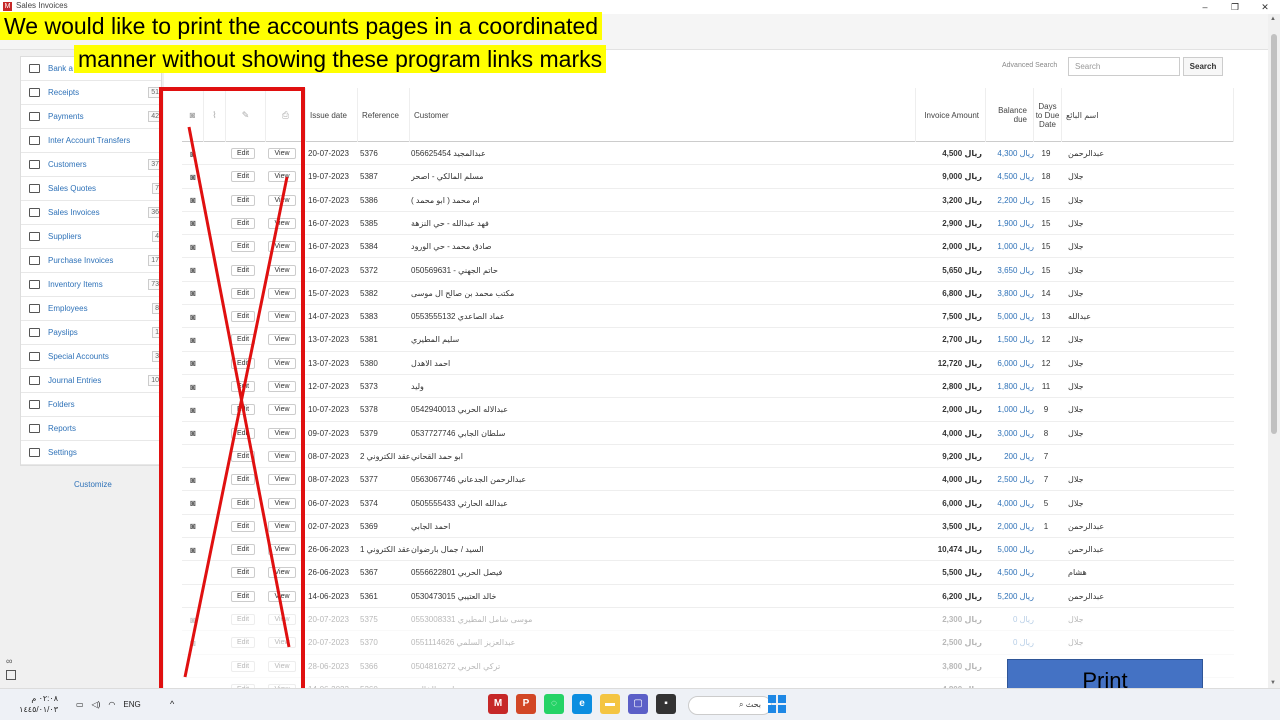 Image resolution: width=1280 pixels, height=720 pixels. I want to click on camera-header-icon: ◙, so click(193, 115).